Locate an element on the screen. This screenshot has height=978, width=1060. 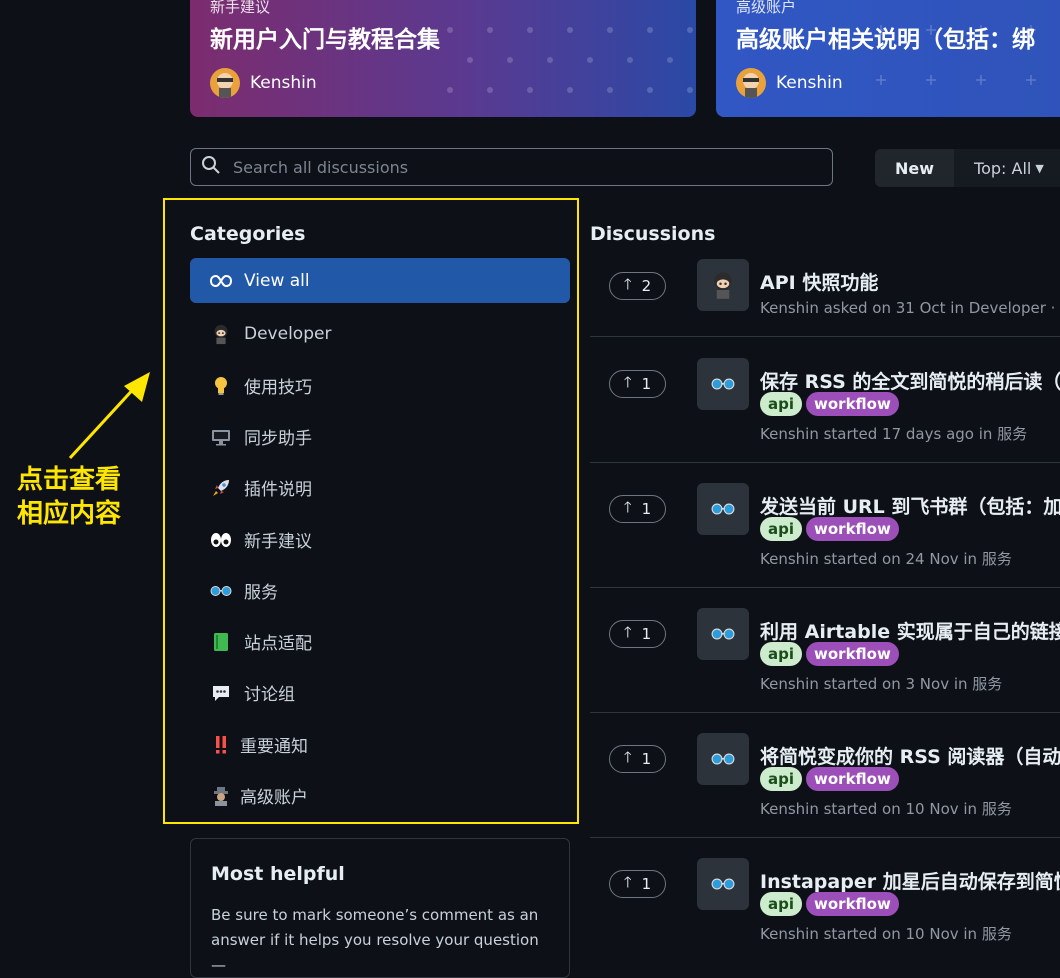
plus-pattern is located at coordinates (956, 55).